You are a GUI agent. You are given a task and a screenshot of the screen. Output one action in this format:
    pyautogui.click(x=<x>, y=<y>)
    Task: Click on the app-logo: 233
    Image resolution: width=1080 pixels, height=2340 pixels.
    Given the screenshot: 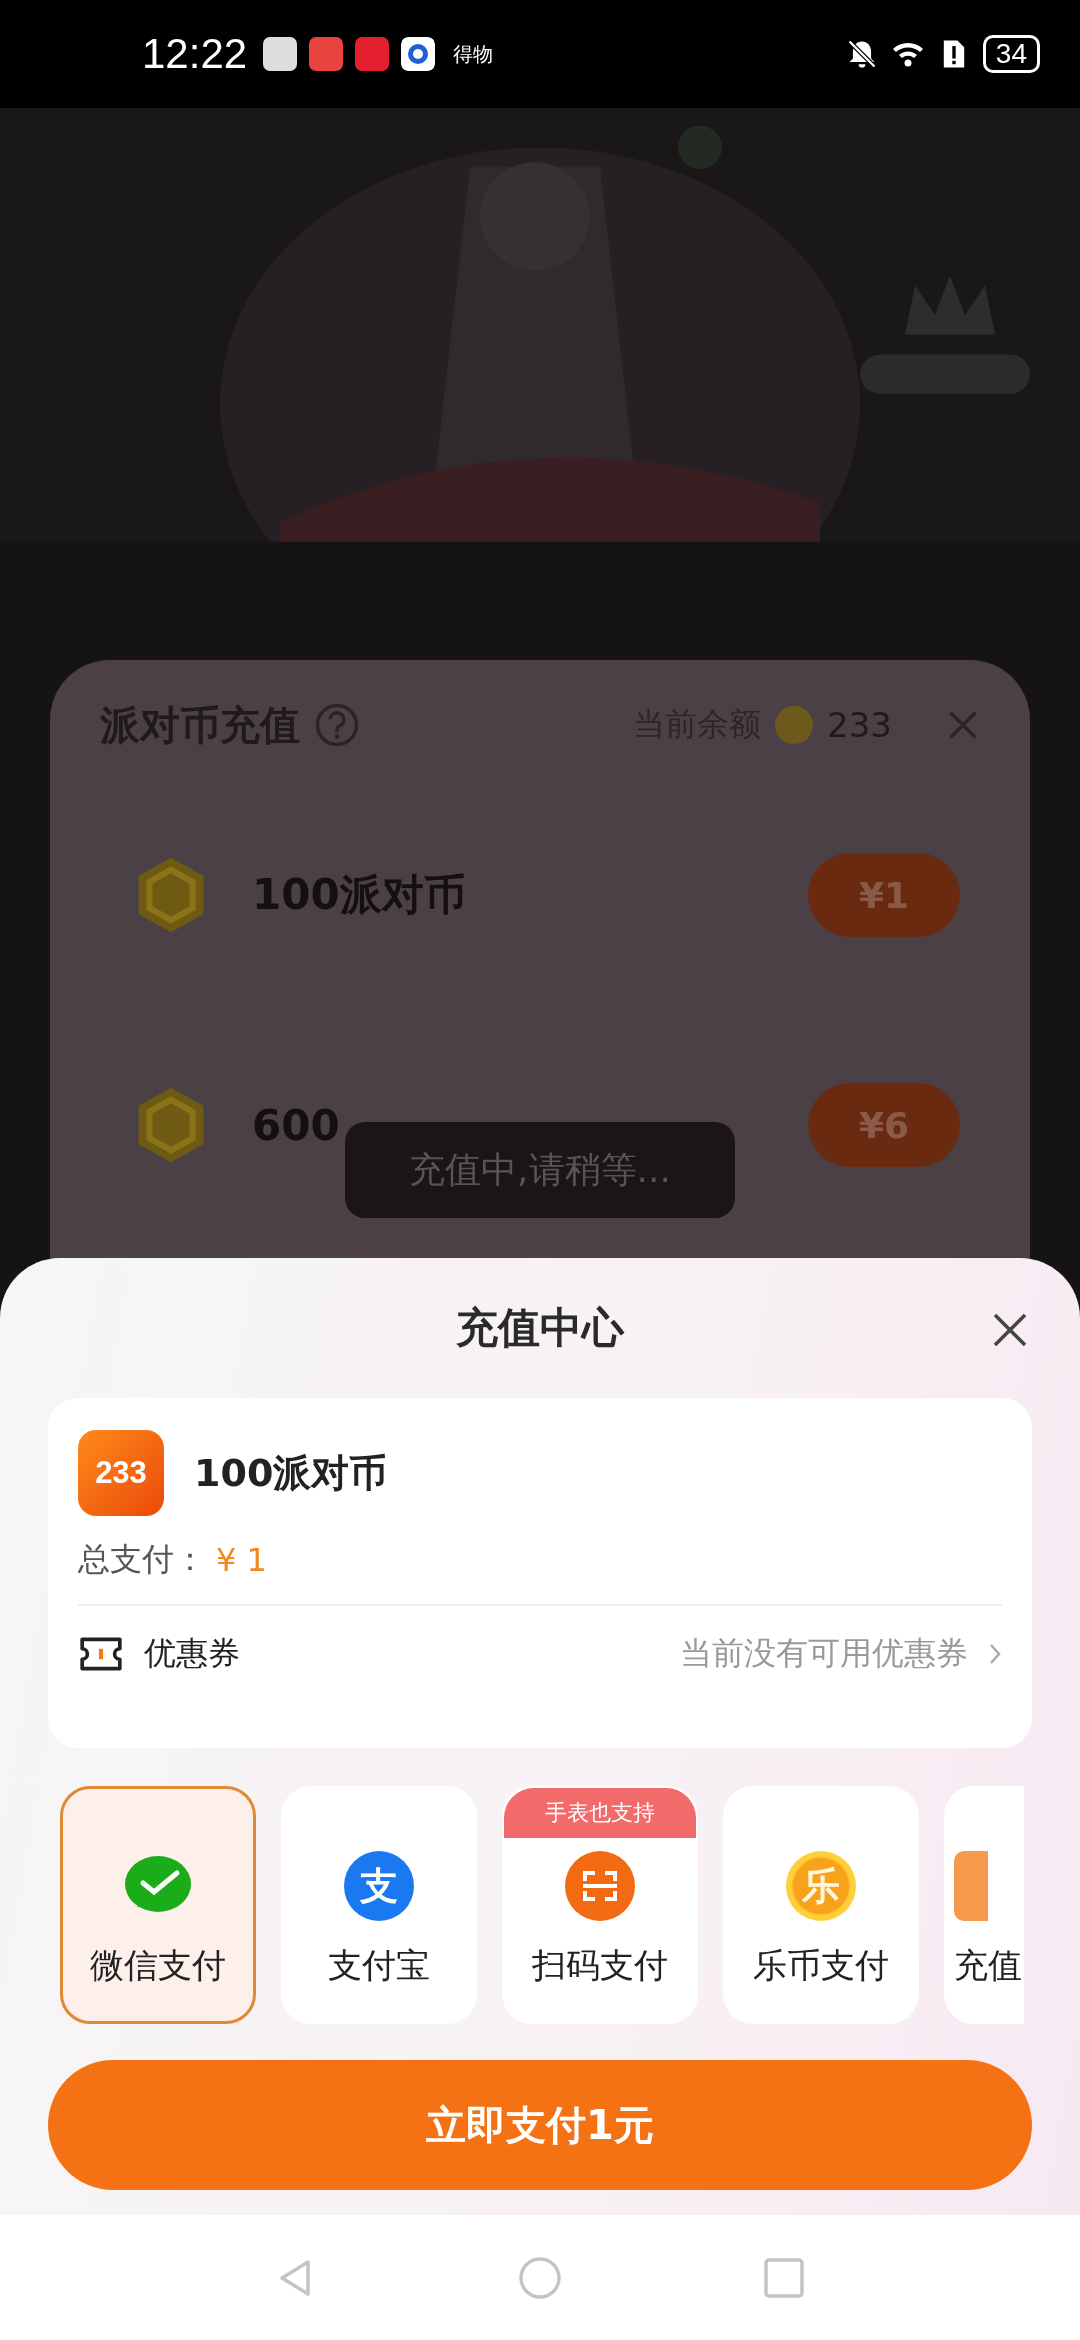 What is the action you would take?
    pyautogui.click(x=121, y=1473)
    